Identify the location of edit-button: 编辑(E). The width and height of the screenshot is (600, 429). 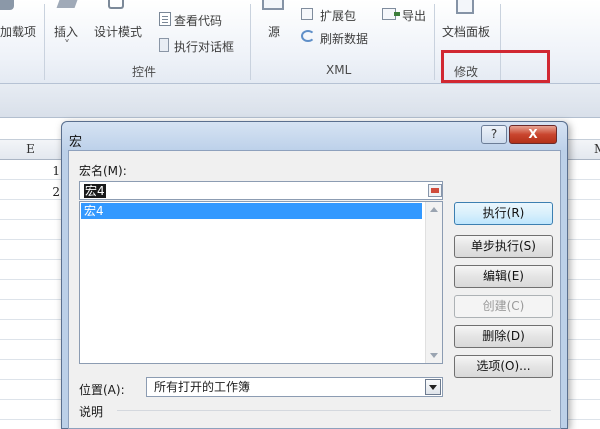
(503, 276).